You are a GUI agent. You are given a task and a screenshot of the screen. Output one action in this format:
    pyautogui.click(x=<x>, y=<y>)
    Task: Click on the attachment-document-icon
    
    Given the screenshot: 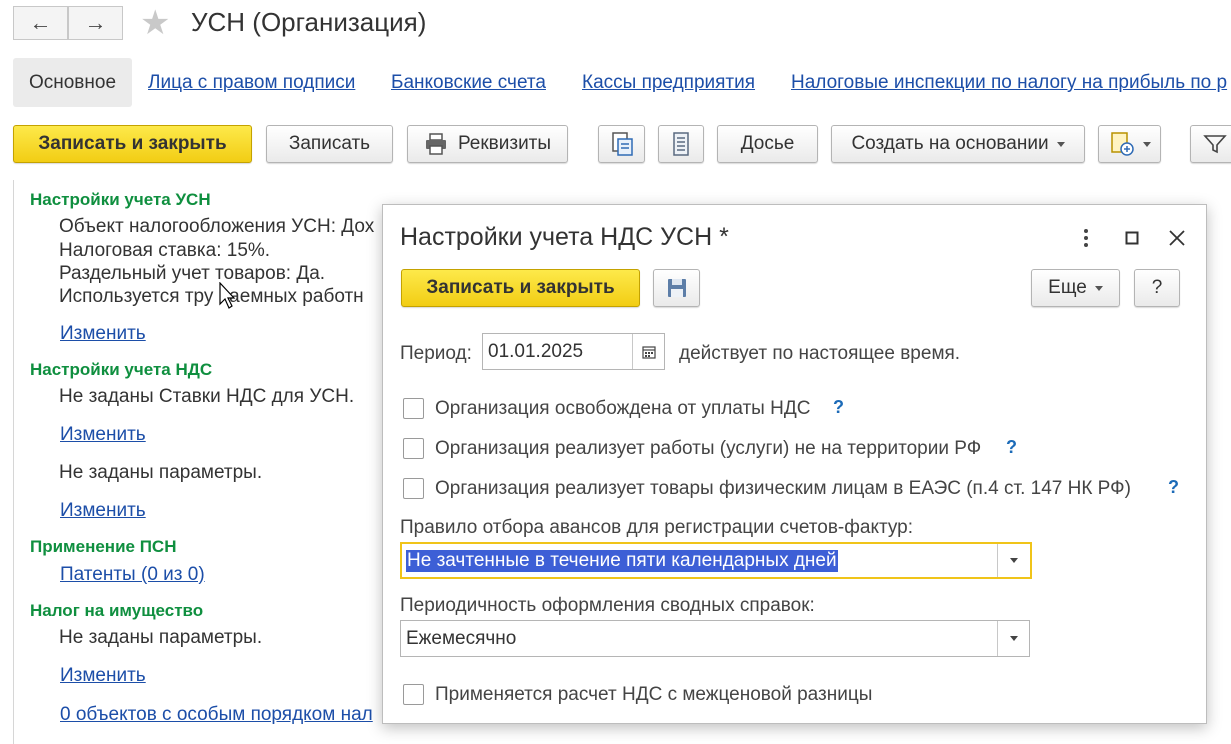 What is the action you would take?
    pyautogui.click(x=1122, y=144)
    